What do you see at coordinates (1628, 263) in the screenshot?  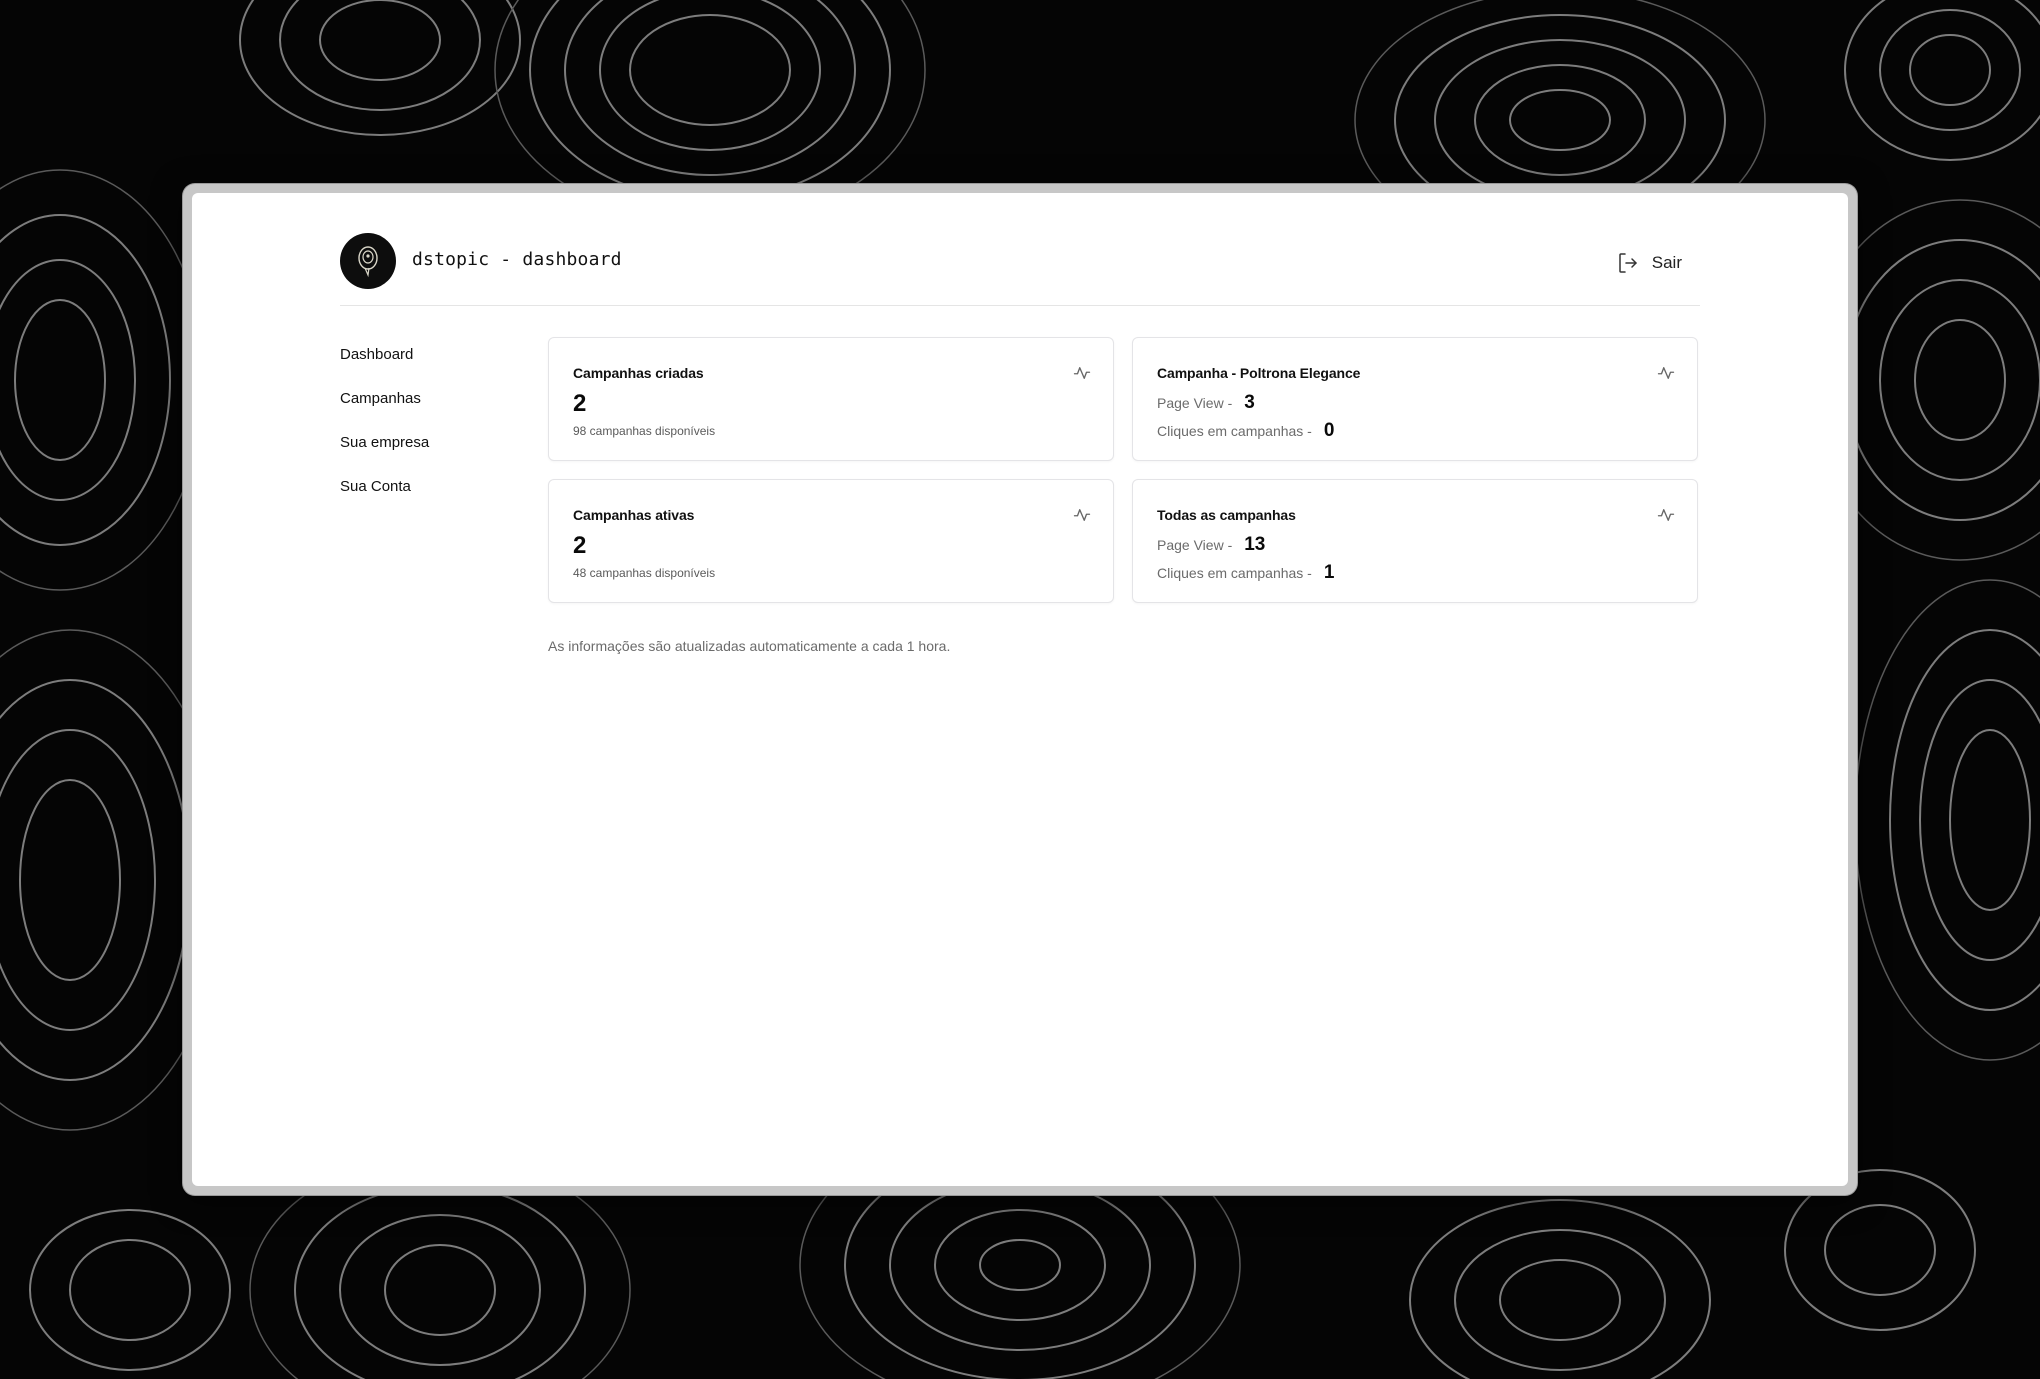 I see `logout-icon` at bounding box center [1628, 263].